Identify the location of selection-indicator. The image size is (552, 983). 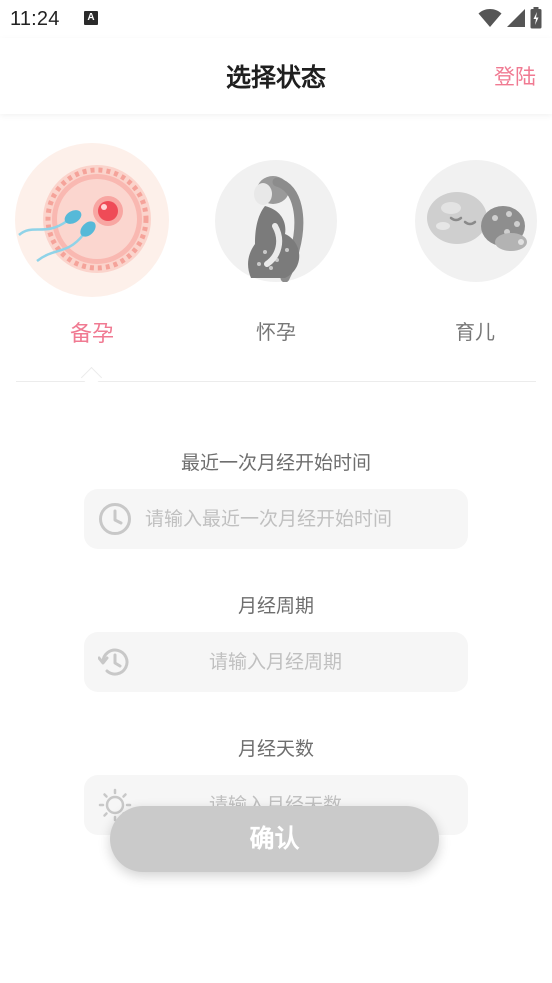
(91, 377).